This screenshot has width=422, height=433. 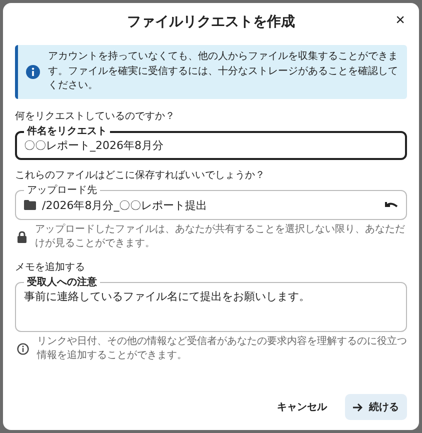 What do you see at coordinates (376, 407) in the screenshot?
I see `continue-button: 続ける` at bounding box center [376, 407].